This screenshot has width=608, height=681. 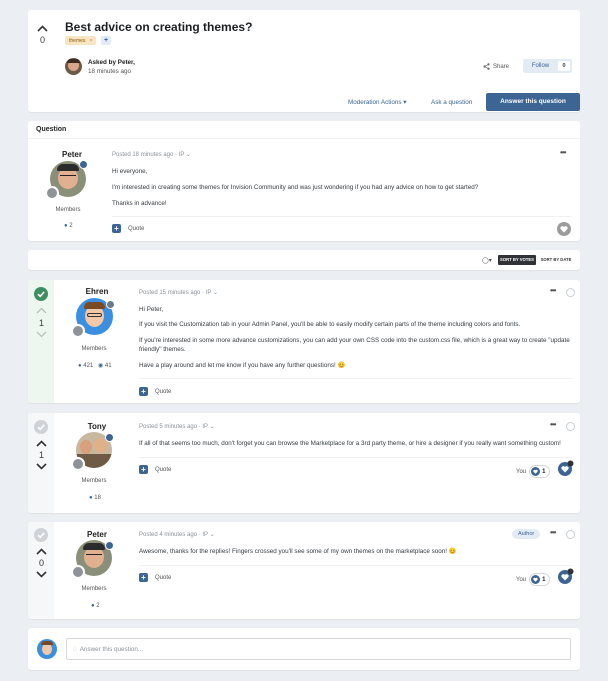 What do you see at coordinates (73, 66) in the screenshot?
I see `asker-avatar` at bounding box center [73, 66].